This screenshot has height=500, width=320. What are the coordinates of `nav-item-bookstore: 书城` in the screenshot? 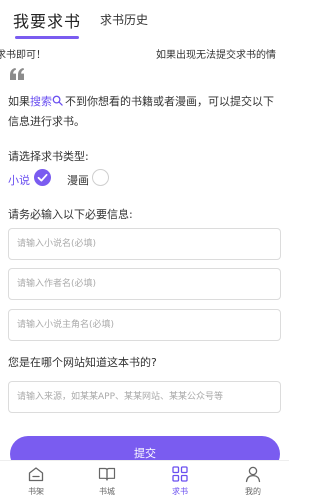 It's located at (107, 482).